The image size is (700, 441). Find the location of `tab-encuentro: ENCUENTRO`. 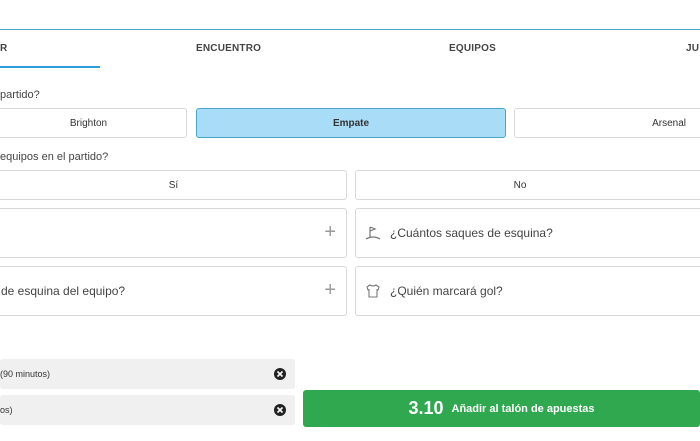

tab-encuentro: ENCUENTRO is located at coordinates (228, 48).